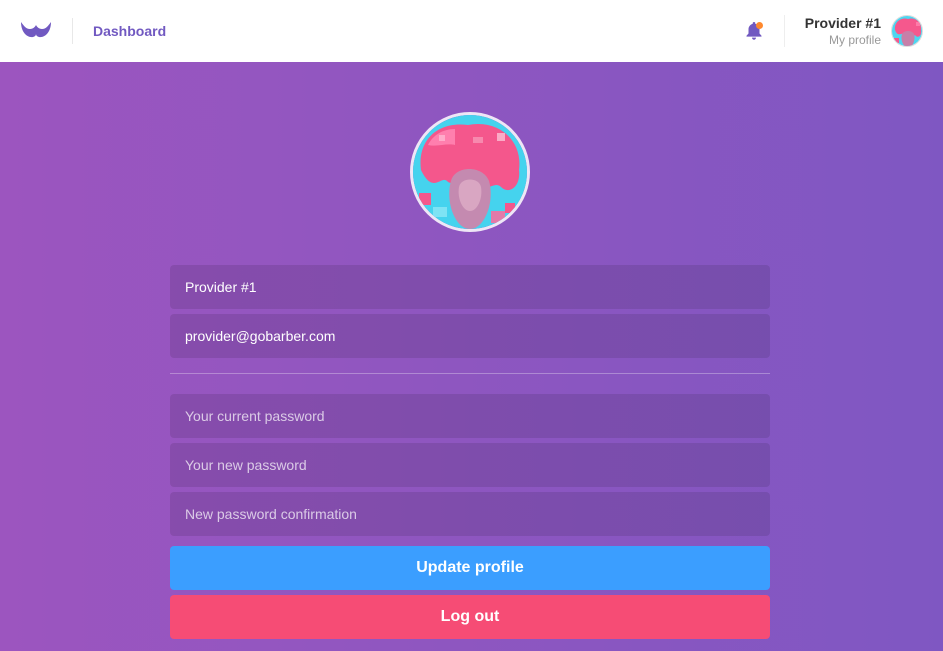  I want to click on avatar-upload, so click(470, 172).